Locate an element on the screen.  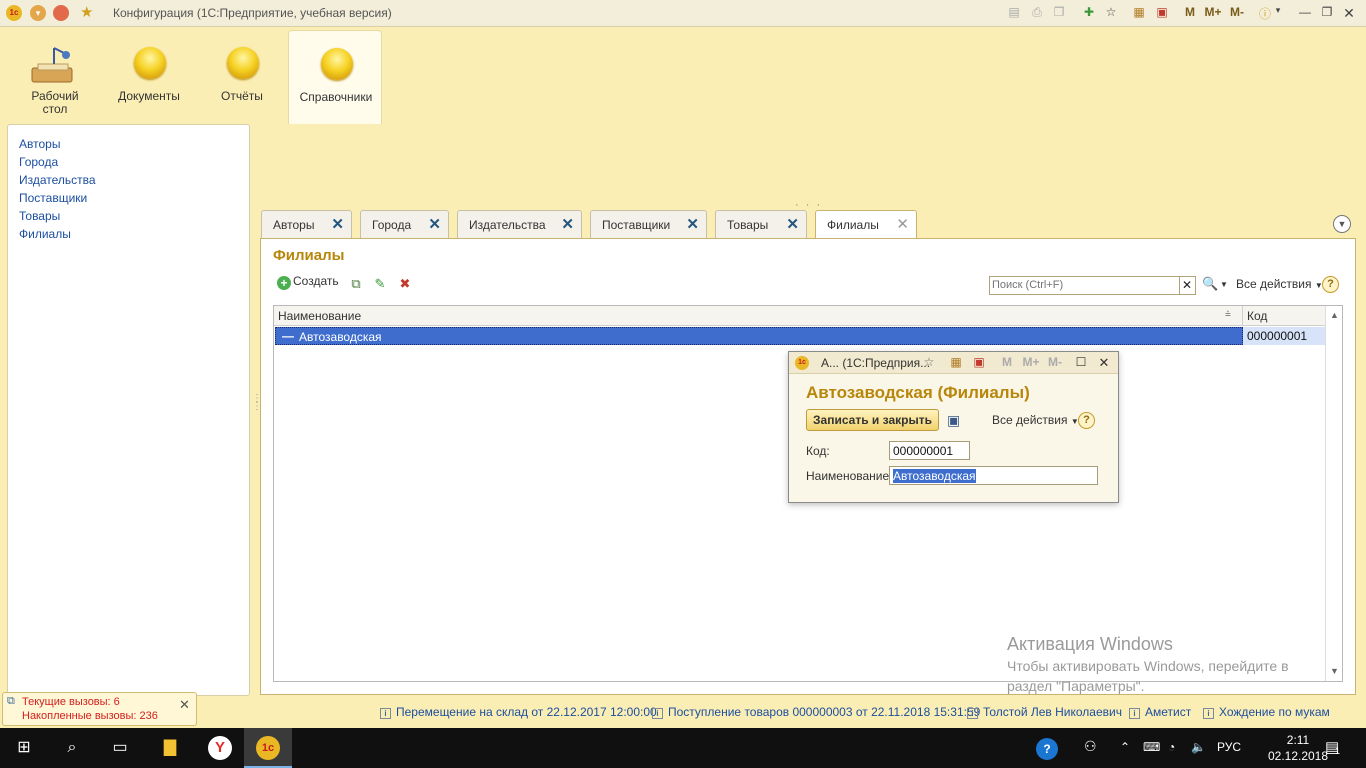
info-dropdown-icon: ▾ is located at coordinates (1278, 10).